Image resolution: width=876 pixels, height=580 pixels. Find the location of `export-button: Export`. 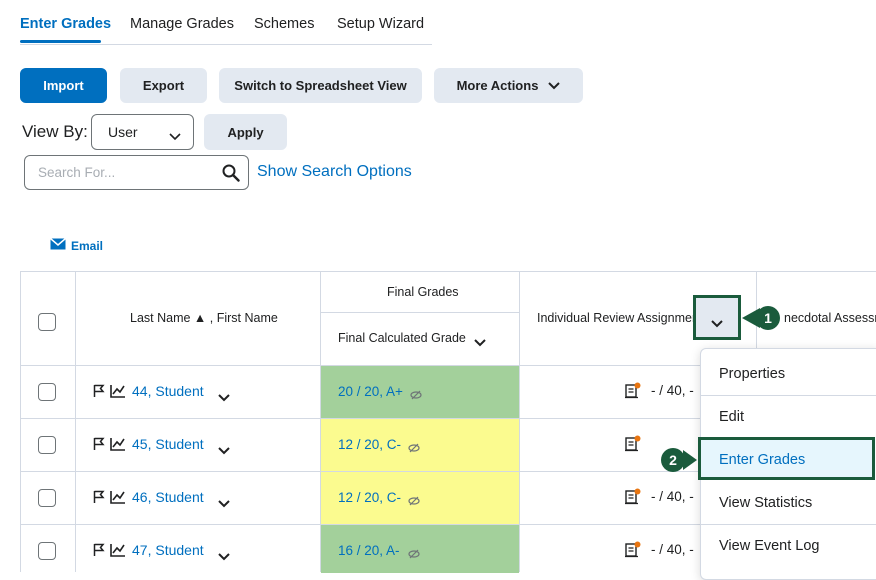

export-button: Export is located at coordinates (163, 85).